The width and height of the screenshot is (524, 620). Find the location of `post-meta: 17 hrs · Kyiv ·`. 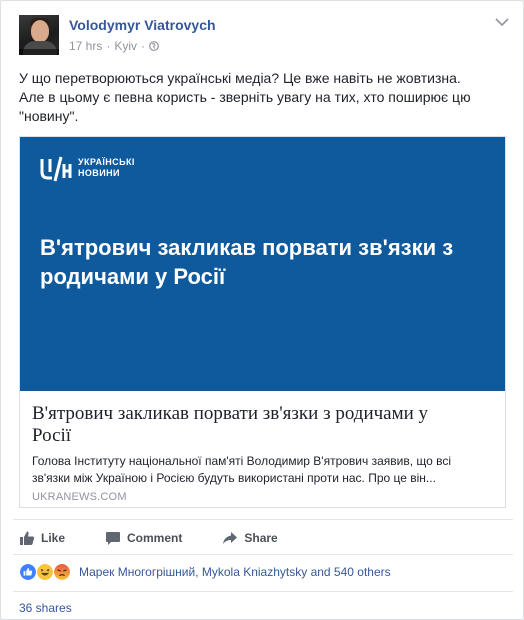

post-meta: 17 hrs · Kyiv · is located at coordinates (114, 46).